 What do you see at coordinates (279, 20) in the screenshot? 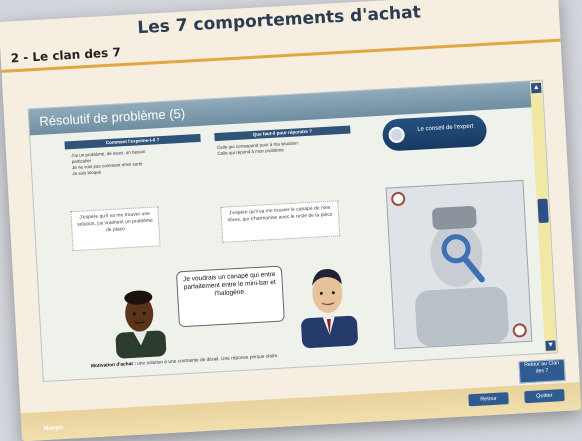
I see `app-title: Les 7 comportements d'achat` at bounding box center [279, 20].